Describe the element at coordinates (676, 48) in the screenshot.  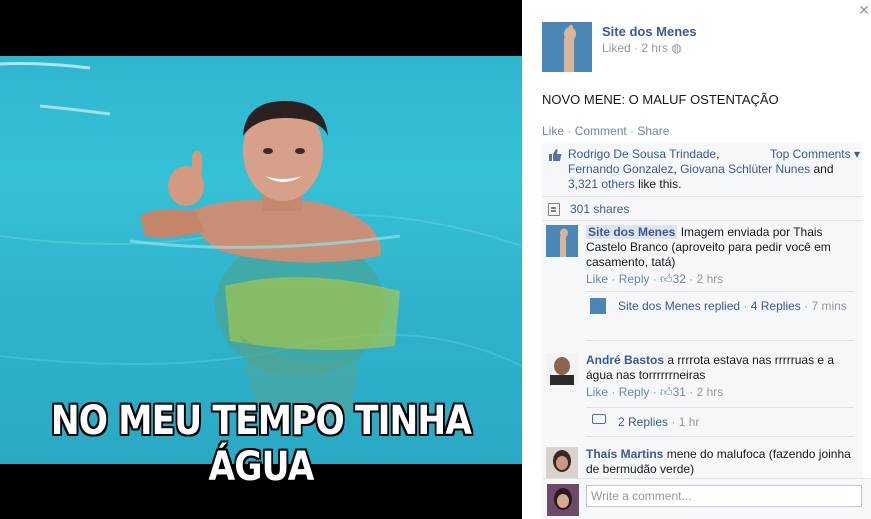
I see `globe-icon: ◍` at that location.